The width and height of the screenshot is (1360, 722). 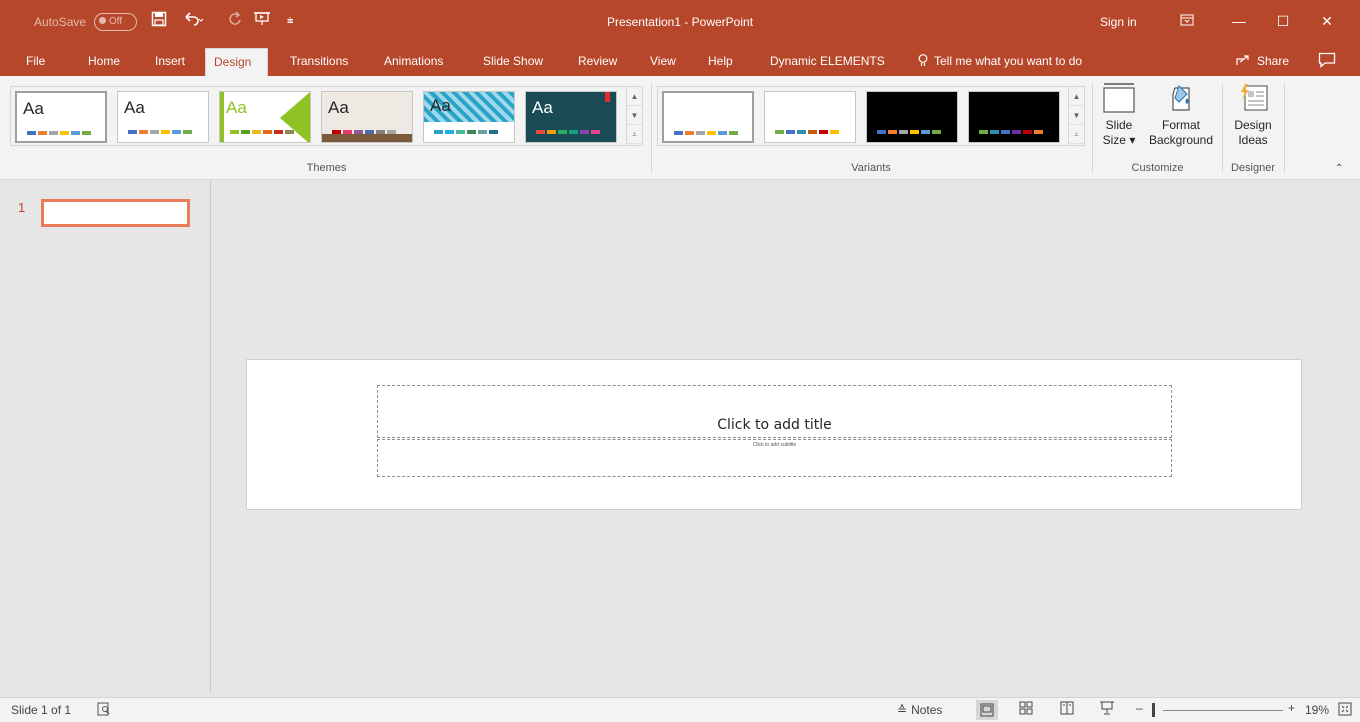 What do you see at coordinates (1273, 61) in the screenshot?
I see `share-label: Share` at bounding box center [1273, 61].